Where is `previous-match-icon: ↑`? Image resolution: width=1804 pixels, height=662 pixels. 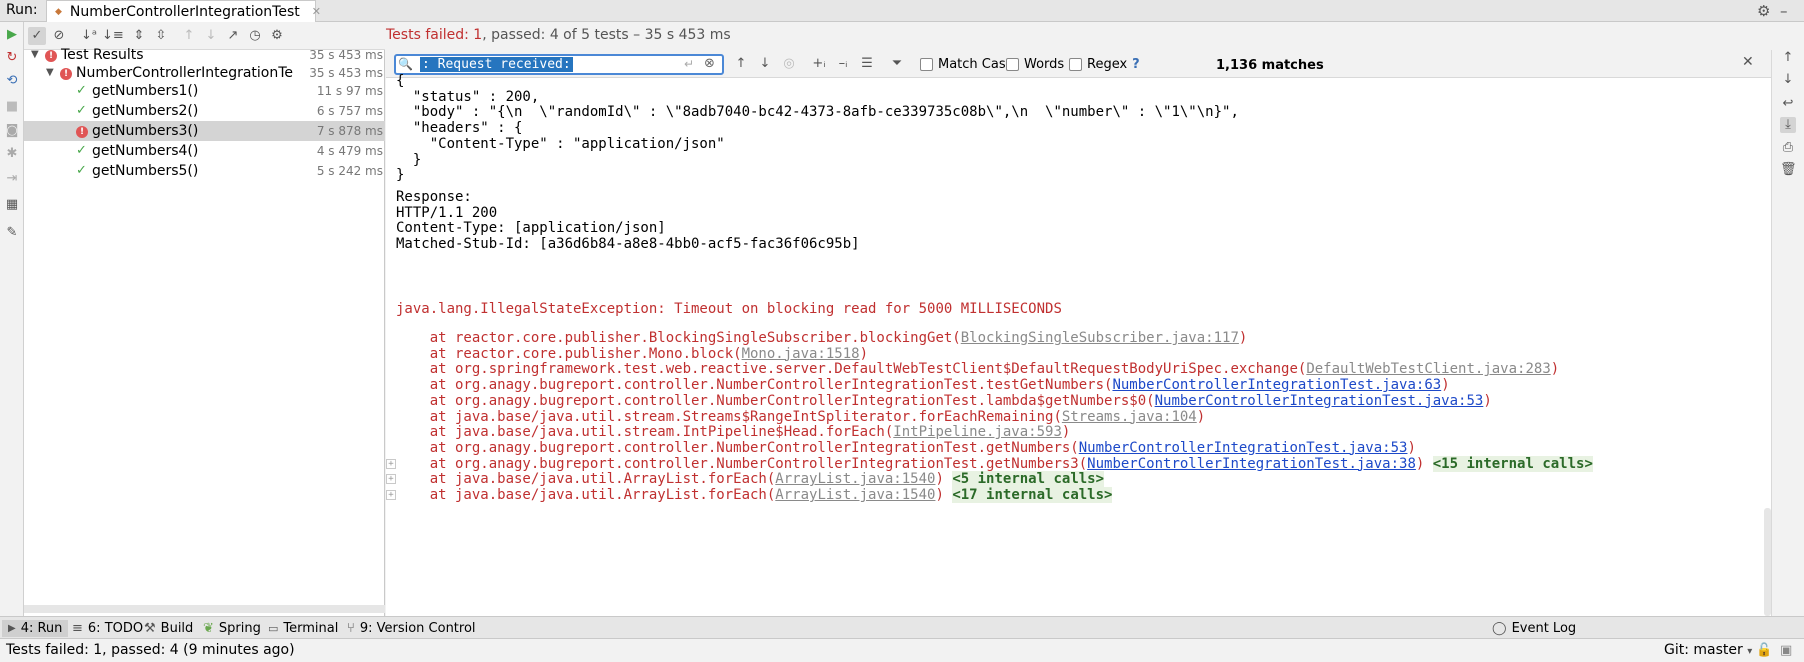
previous-match-icon: ↑ is located at coordinates (741, 63).